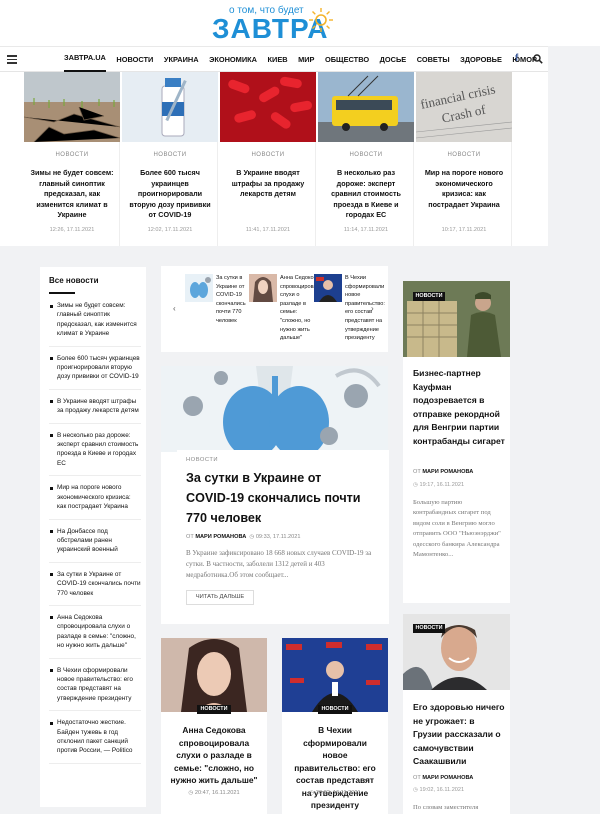 The width and height of the screenshot is (600, 814). What do you see at coordinates (442, 485) in the screenshot?
I see `card-date: 19:17, 16.11.2021` at bounding box center [442, 485].